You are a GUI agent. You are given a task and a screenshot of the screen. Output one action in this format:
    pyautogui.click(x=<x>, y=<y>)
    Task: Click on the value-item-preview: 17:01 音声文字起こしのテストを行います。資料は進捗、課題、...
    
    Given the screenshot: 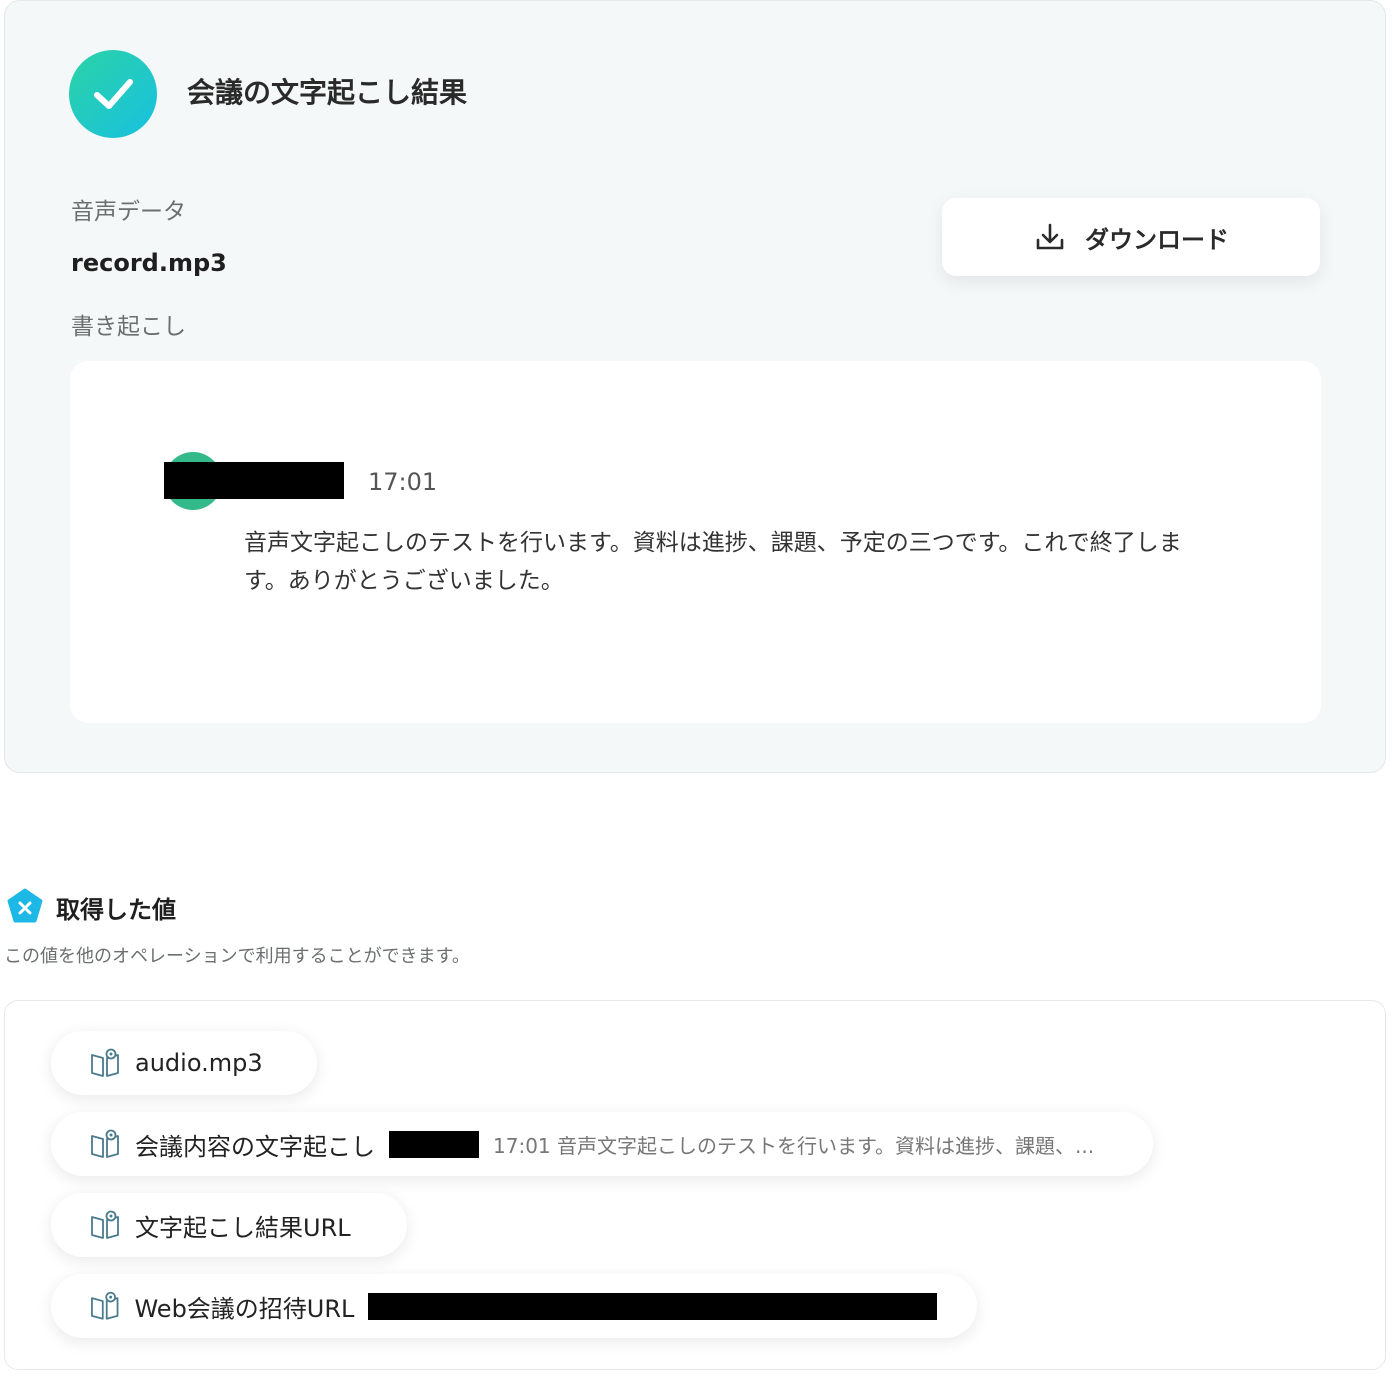 What is the action you would take?
    pyautogui.click(x=794, y=1145)
    